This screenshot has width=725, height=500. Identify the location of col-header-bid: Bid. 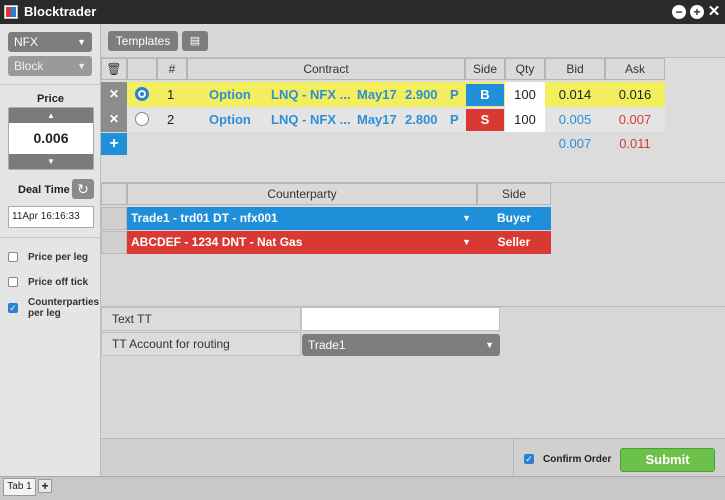
(575, 69).